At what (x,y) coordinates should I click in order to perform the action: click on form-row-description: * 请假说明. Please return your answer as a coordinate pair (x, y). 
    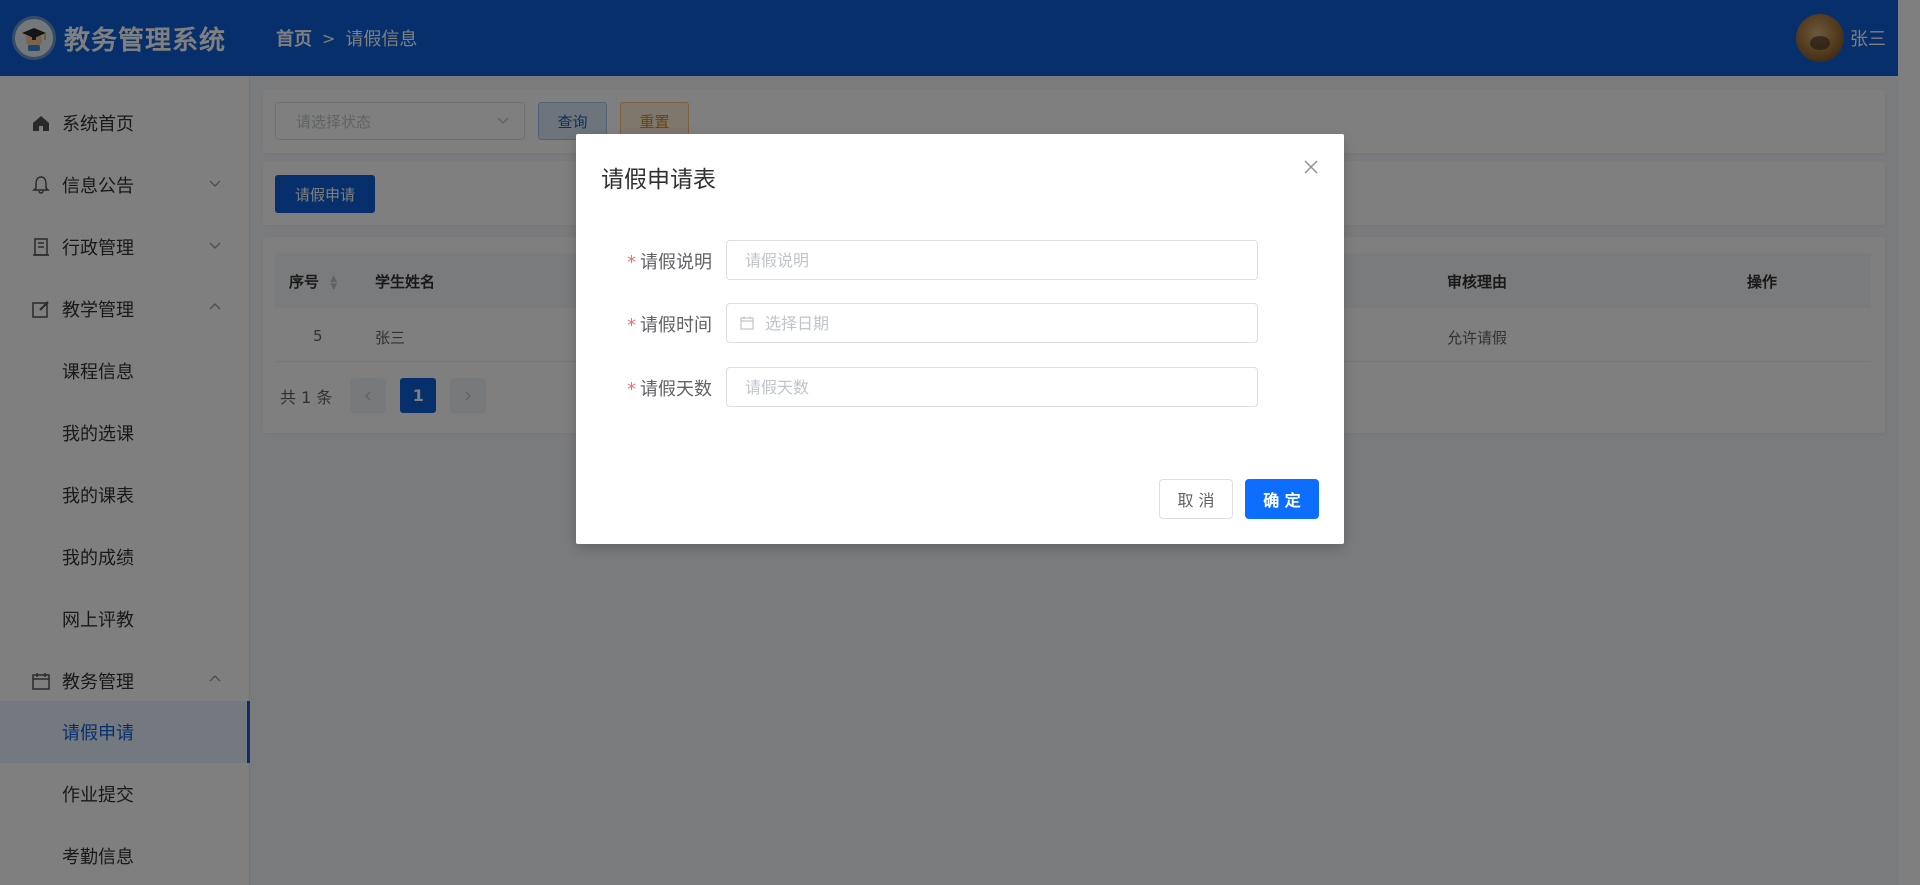
    Looking at the image, I should click on (960, 260).